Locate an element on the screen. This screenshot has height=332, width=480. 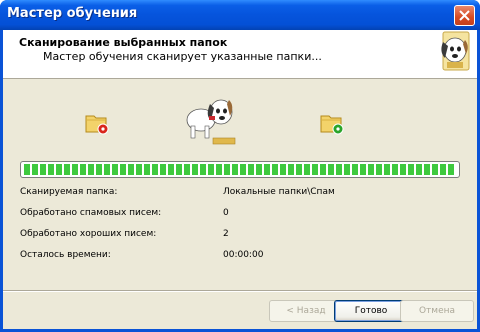
info-value: 0 is located at coordinates (226, 213).